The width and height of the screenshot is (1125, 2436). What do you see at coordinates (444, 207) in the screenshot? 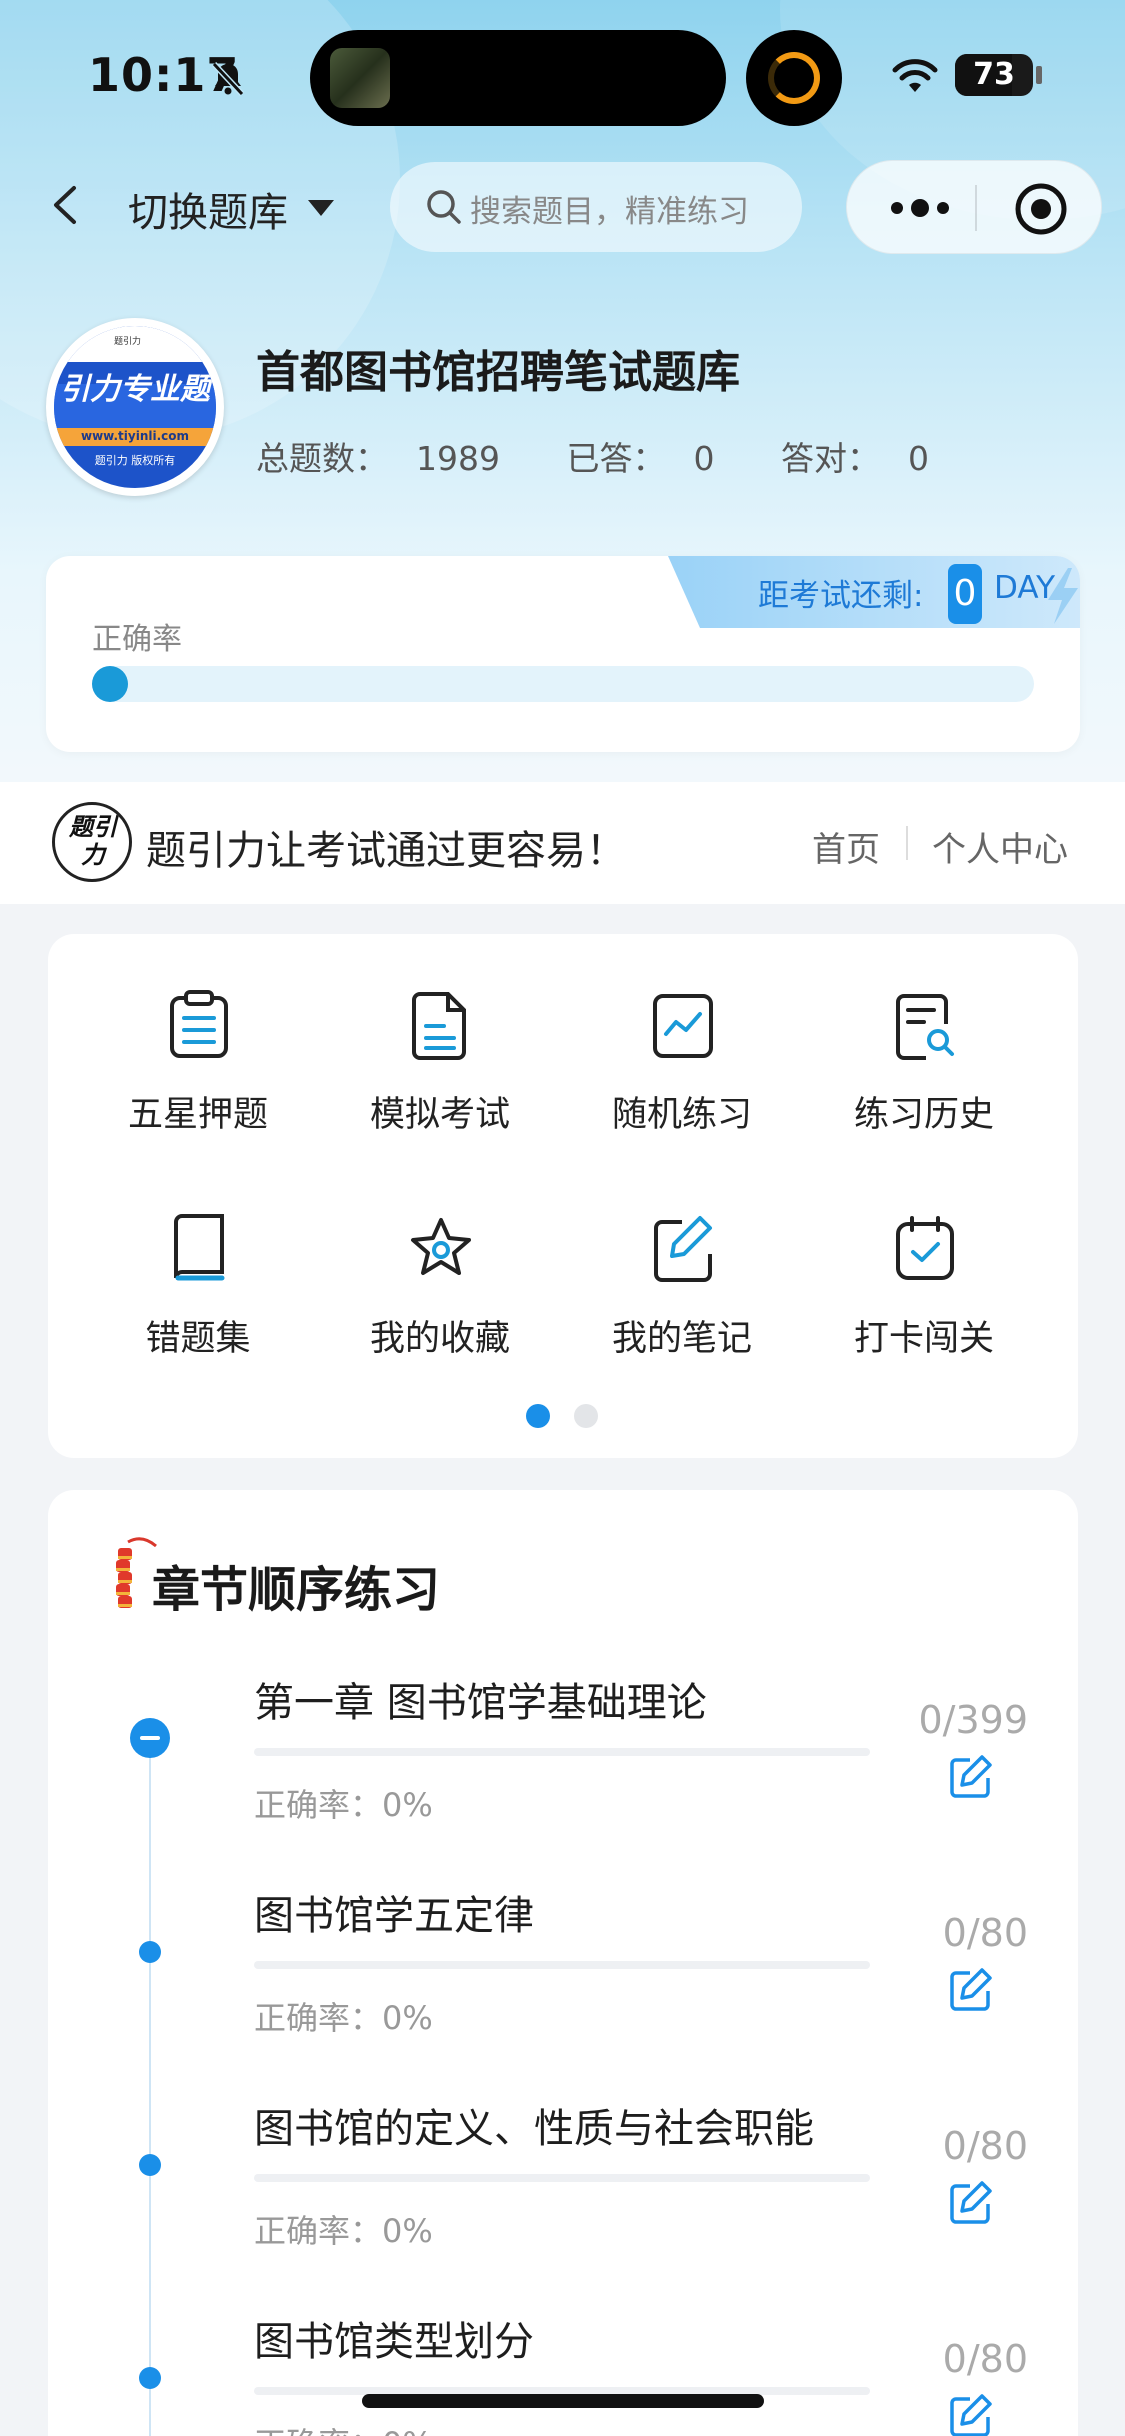
I see `search-icon` at bounding box center [444, 207].